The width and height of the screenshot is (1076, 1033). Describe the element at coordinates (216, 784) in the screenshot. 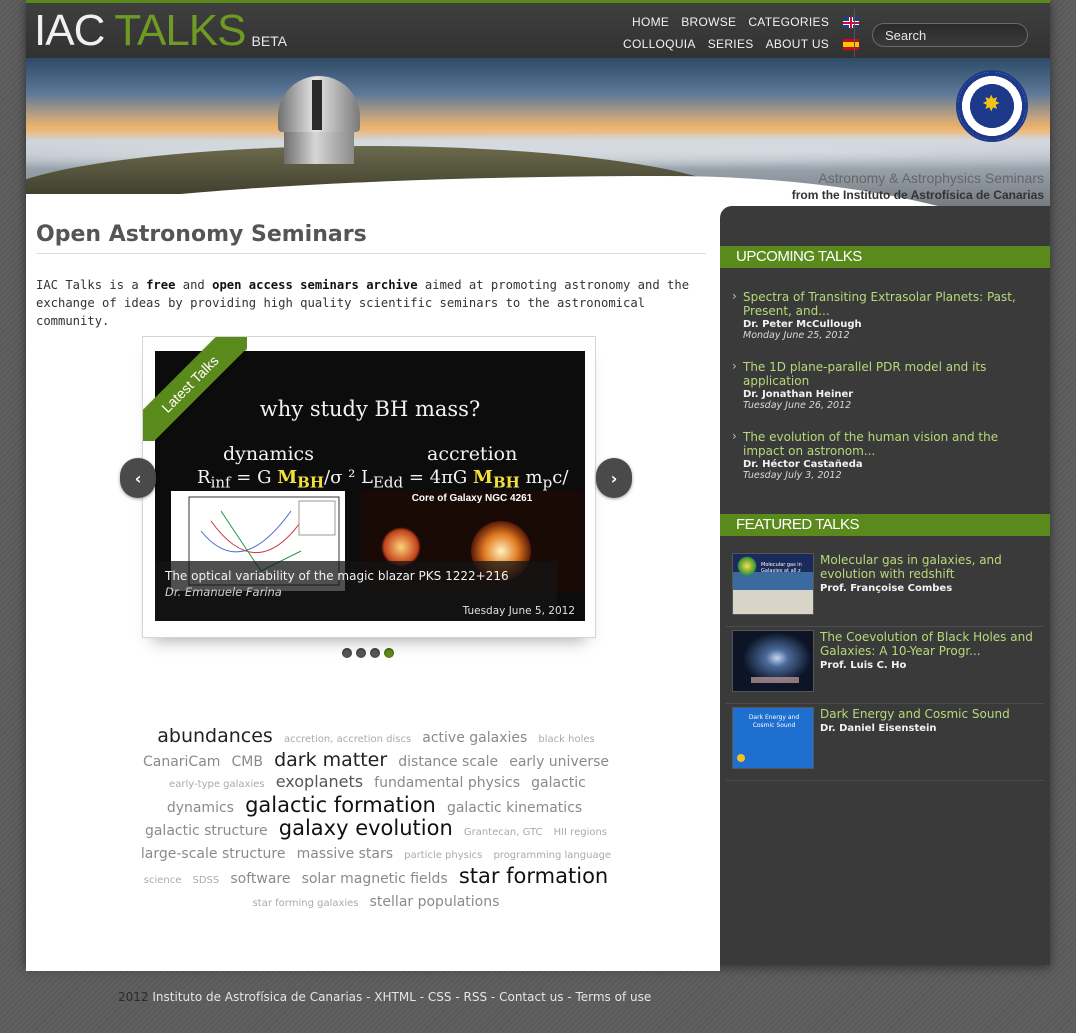

I see `tag-link: early-type galaxies` at that location.